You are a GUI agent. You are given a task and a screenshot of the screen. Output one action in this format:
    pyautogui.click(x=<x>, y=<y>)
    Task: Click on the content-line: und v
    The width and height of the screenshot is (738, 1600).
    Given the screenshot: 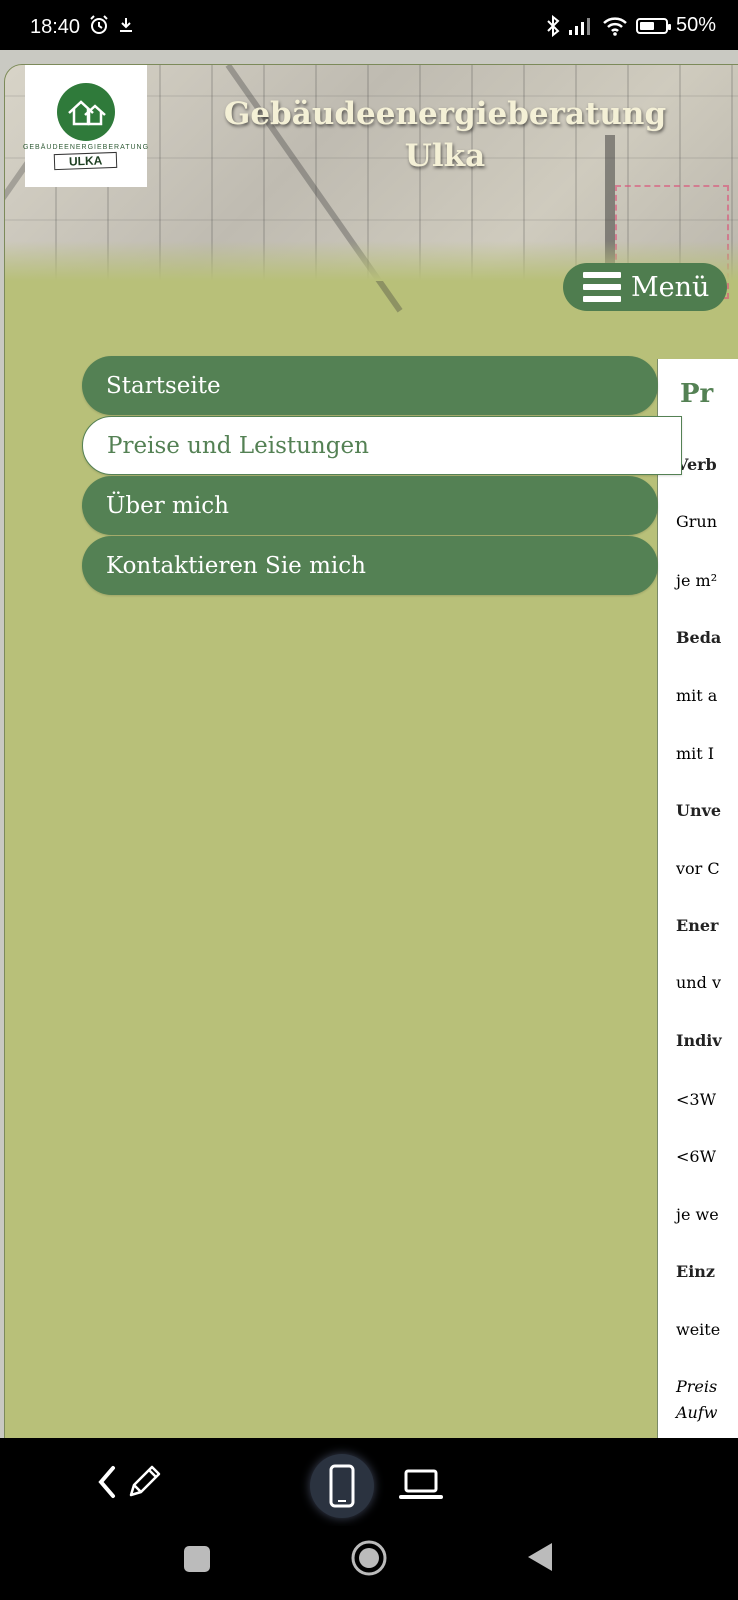 What is the action you would take?
    pyautogui.click(x=698, y=982)
    